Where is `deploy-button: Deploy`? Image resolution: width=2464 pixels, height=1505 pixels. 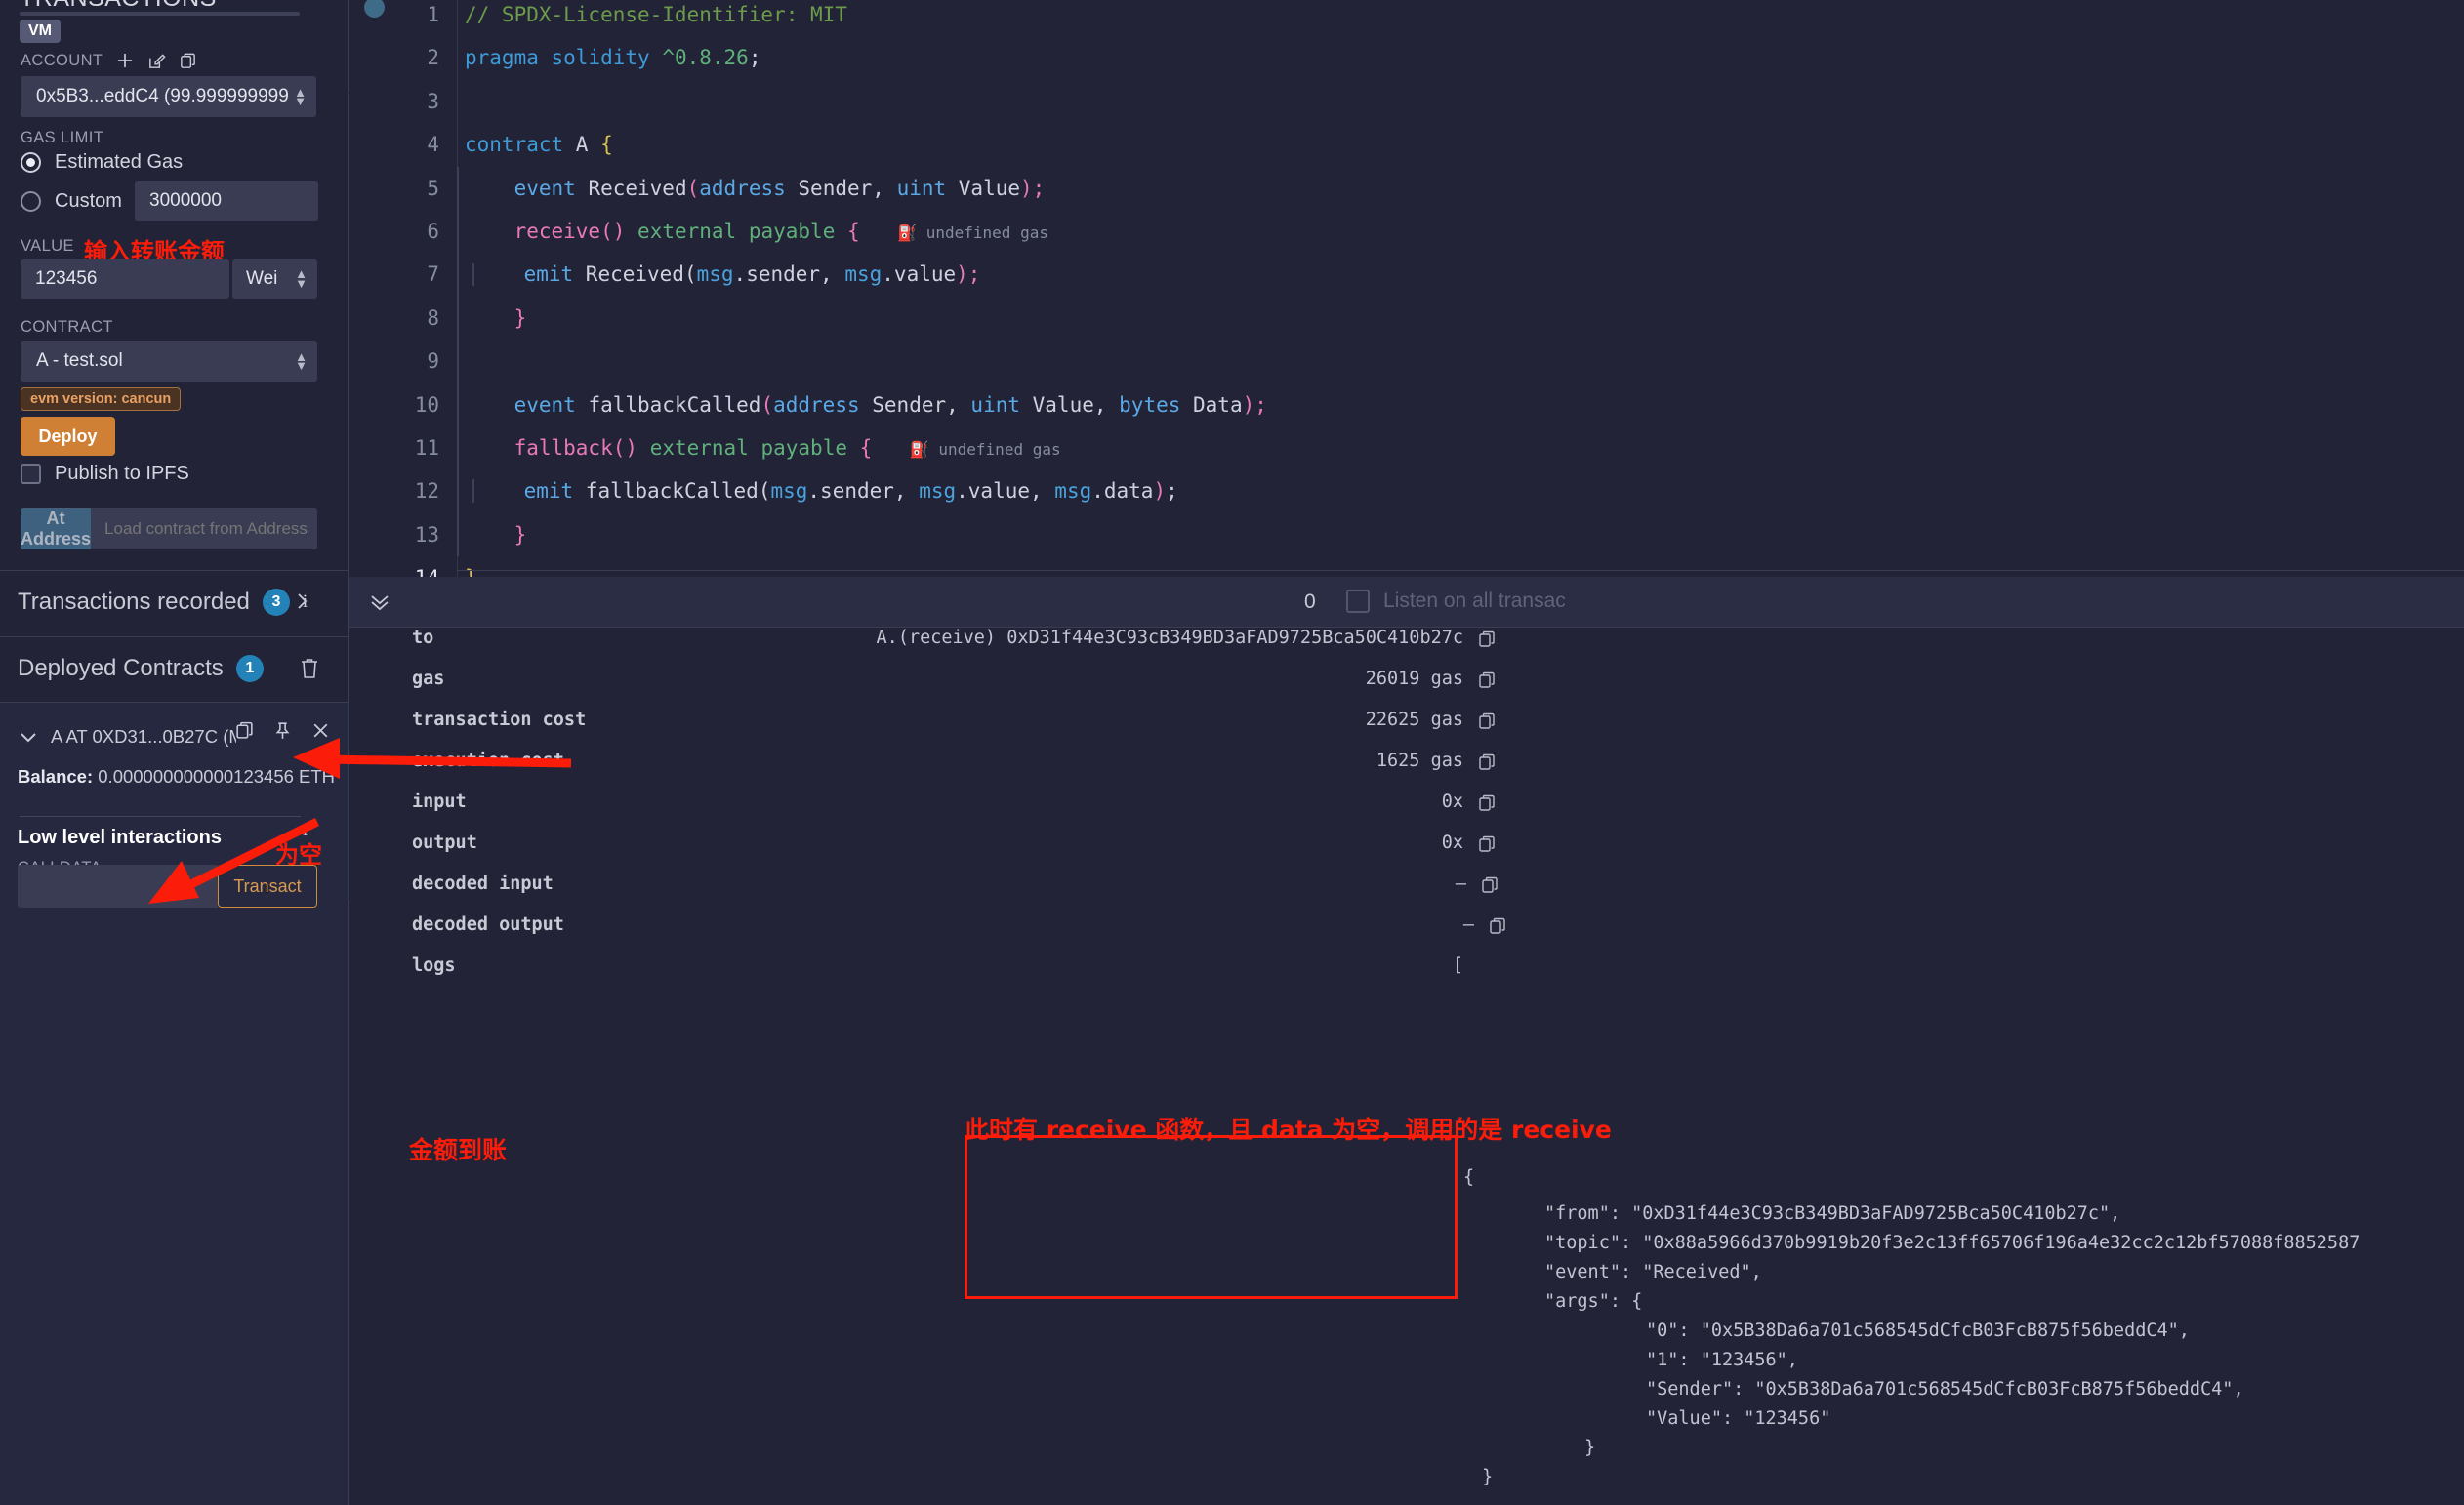
deploy-button: Deploy is located at coordinates (68, 436).